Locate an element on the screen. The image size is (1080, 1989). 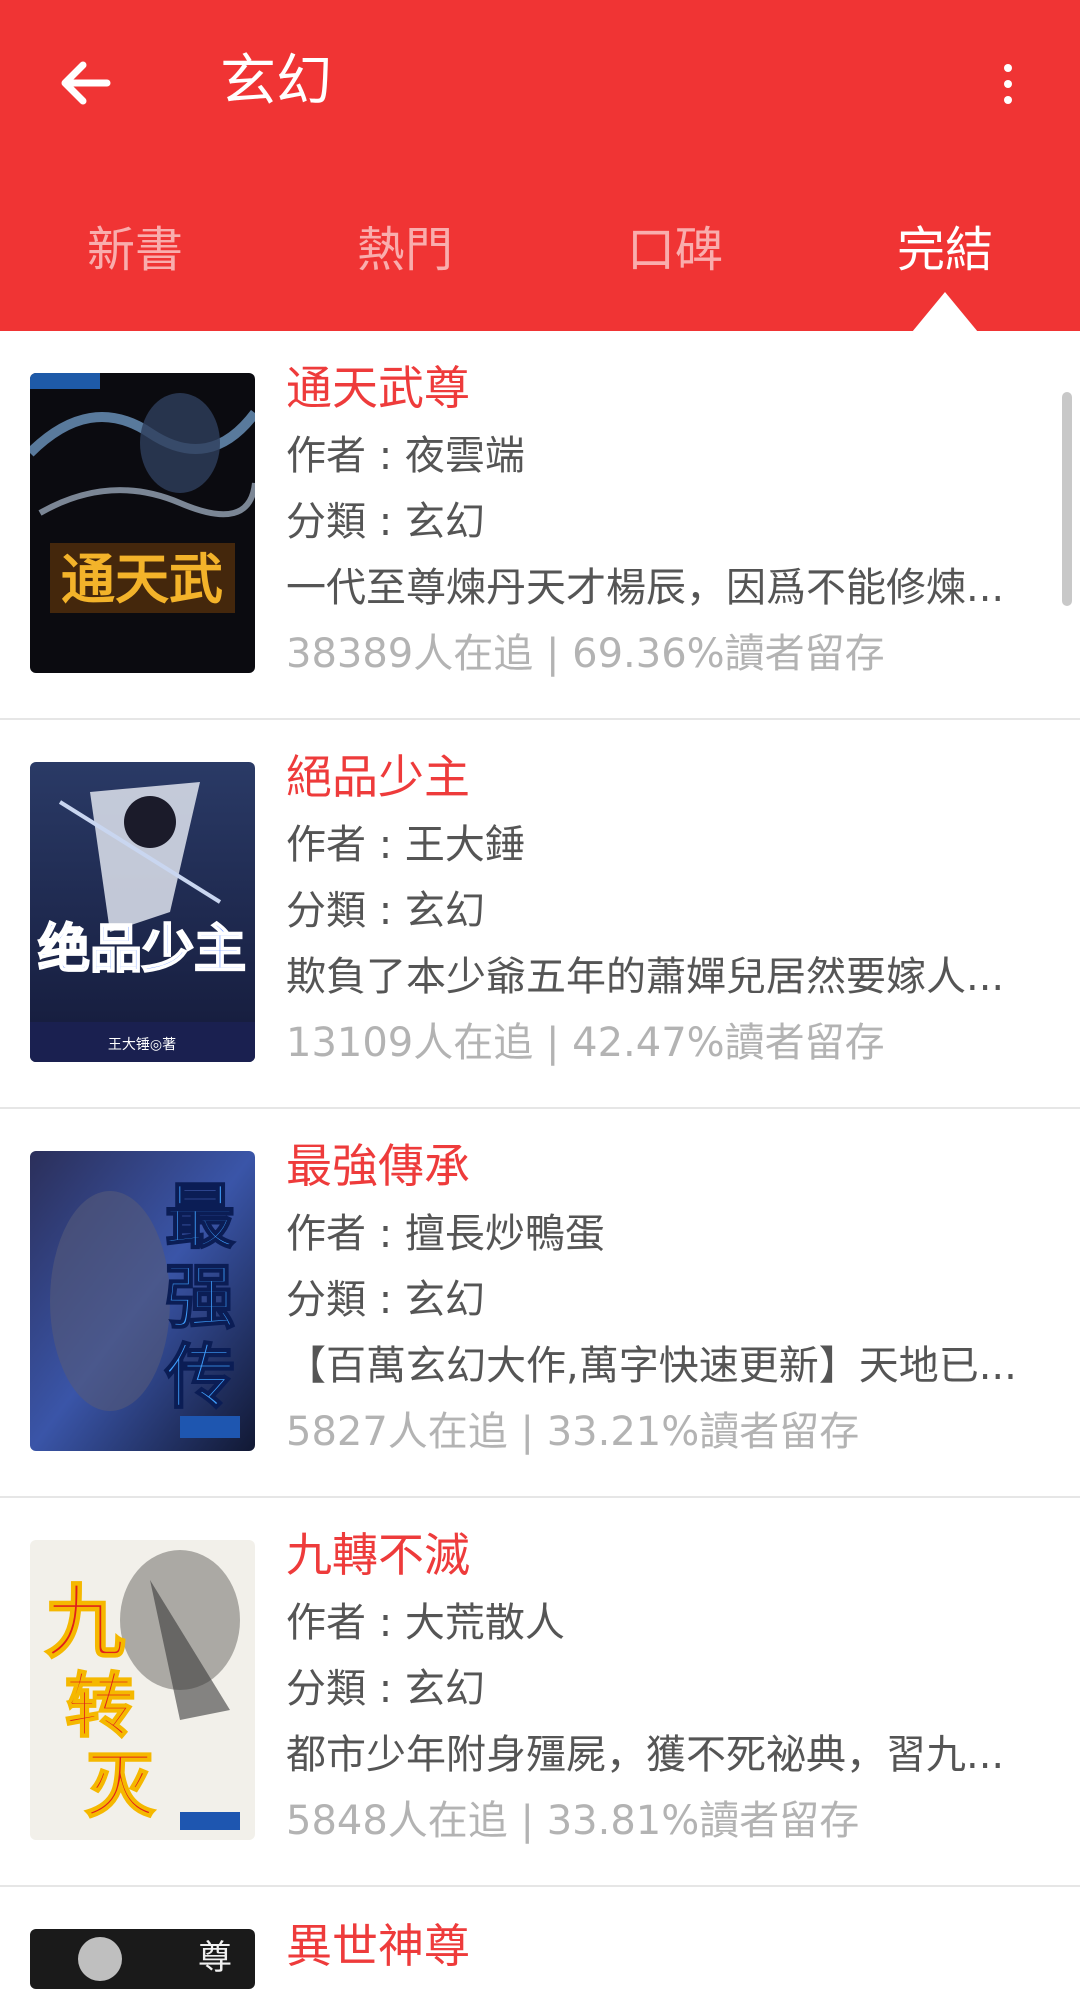
book-cover: 九 转 灭 is located at coordinates (142, 1690).